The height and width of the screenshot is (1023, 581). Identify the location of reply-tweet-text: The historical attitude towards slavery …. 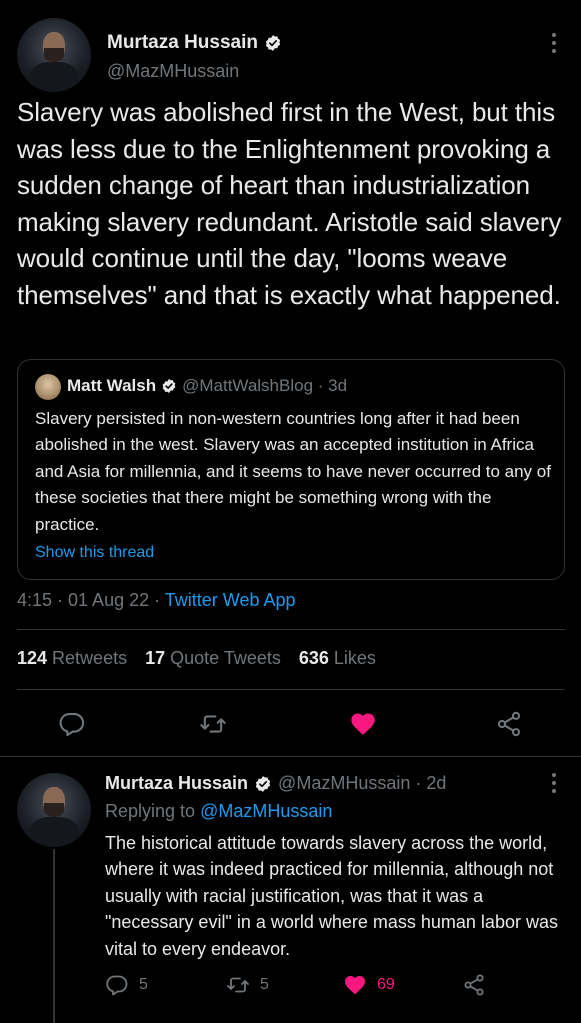
(331, 896).